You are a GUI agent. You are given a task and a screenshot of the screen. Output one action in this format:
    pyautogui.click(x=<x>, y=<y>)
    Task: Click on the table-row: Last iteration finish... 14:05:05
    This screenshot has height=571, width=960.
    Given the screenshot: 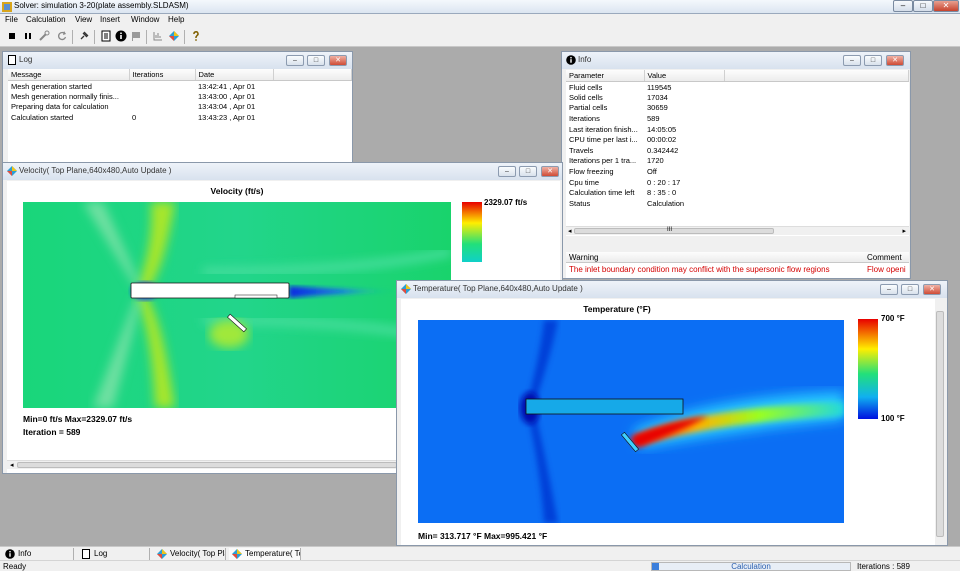 What is the action you would take?
    pyautogui.click(x=737, y=129)
    